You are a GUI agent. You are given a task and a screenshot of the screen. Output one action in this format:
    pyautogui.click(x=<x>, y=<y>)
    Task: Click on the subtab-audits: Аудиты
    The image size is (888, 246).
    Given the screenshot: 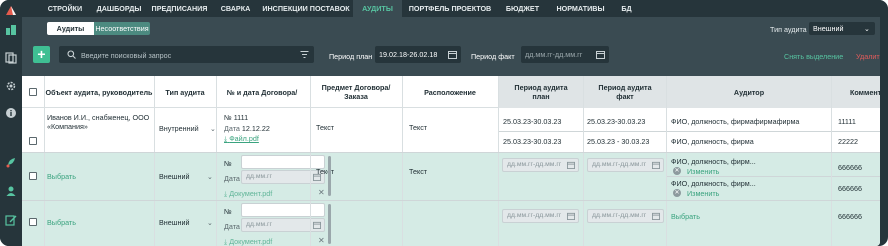 What is the action you would take?
    pyautogui.click(x=70, y=28)
    